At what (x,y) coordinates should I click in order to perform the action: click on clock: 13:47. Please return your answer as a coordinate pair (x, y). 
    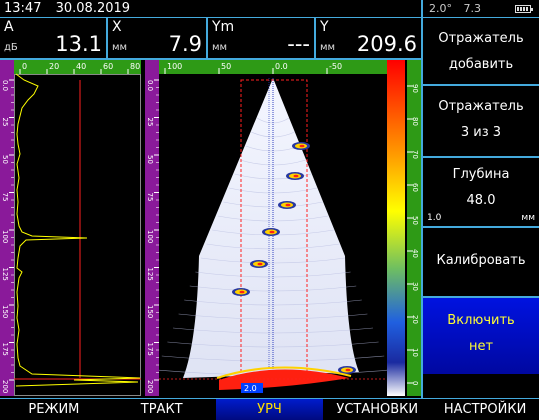
    Looking at the image, I should click on (23, 8).